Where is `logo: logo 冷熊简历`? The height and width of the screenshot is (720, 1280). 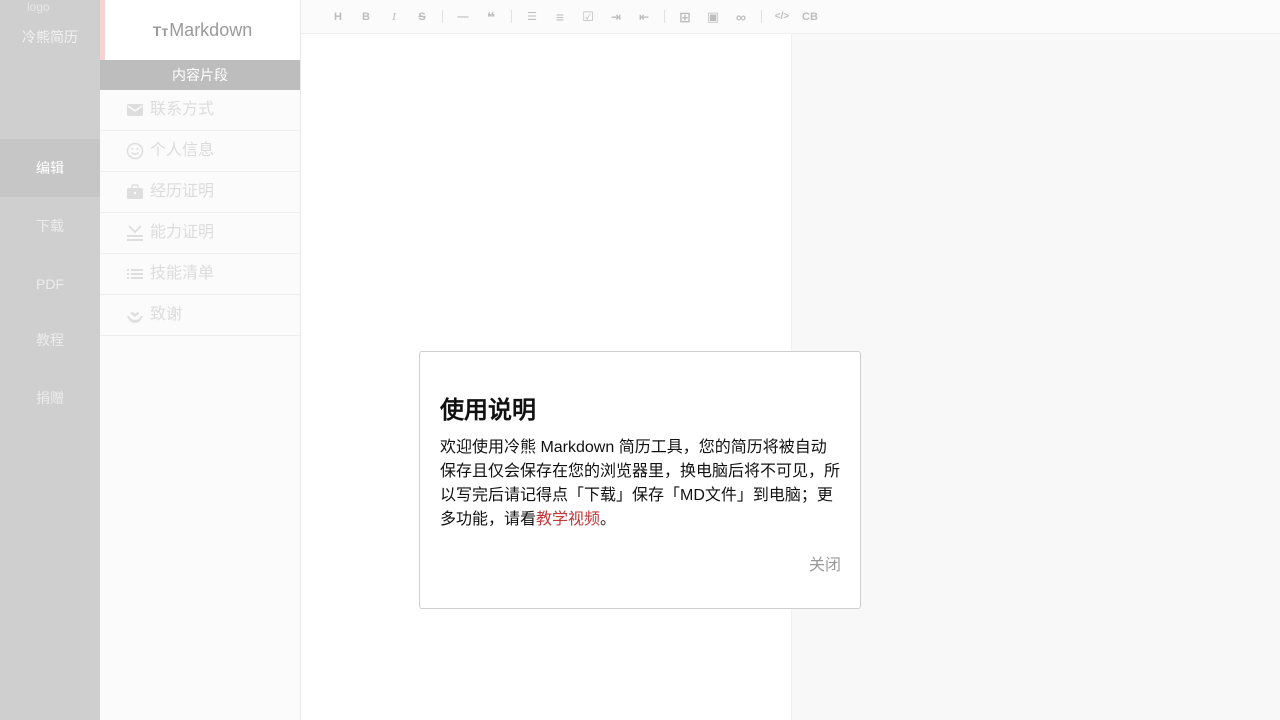
logo: logo 冷熊简历 is located at coordinates (50, 30).